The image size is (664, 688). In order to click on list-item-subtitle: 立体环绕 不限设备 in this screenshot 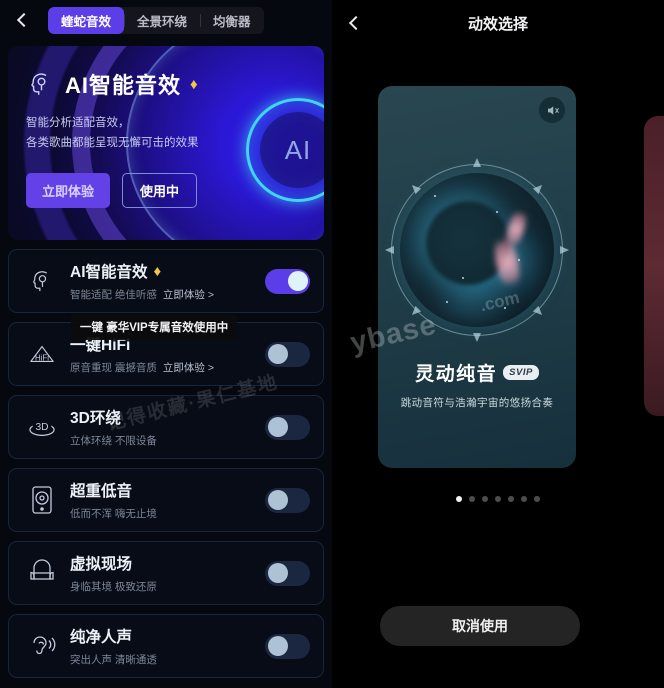, I will do `click(113, 441)`.